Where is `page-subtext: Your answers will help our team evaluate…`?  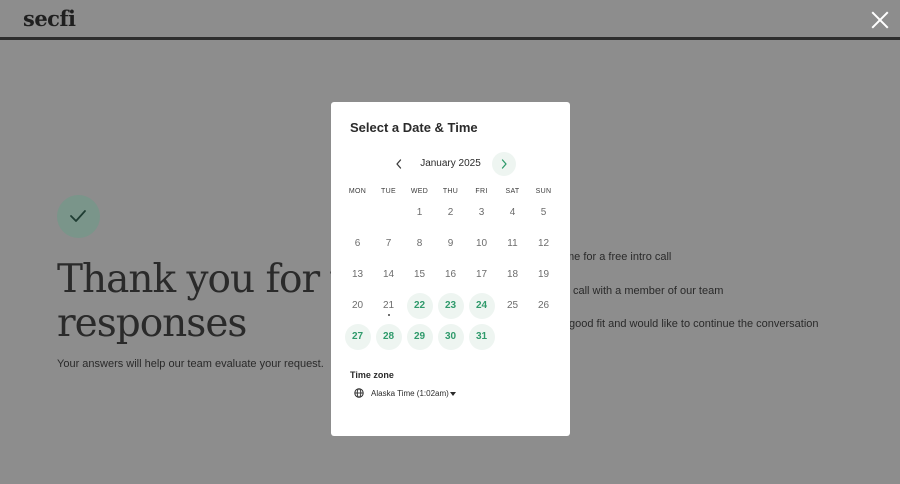 page-subtext: Your answers will help our team evaluate… is located at coordinates (190, 364).